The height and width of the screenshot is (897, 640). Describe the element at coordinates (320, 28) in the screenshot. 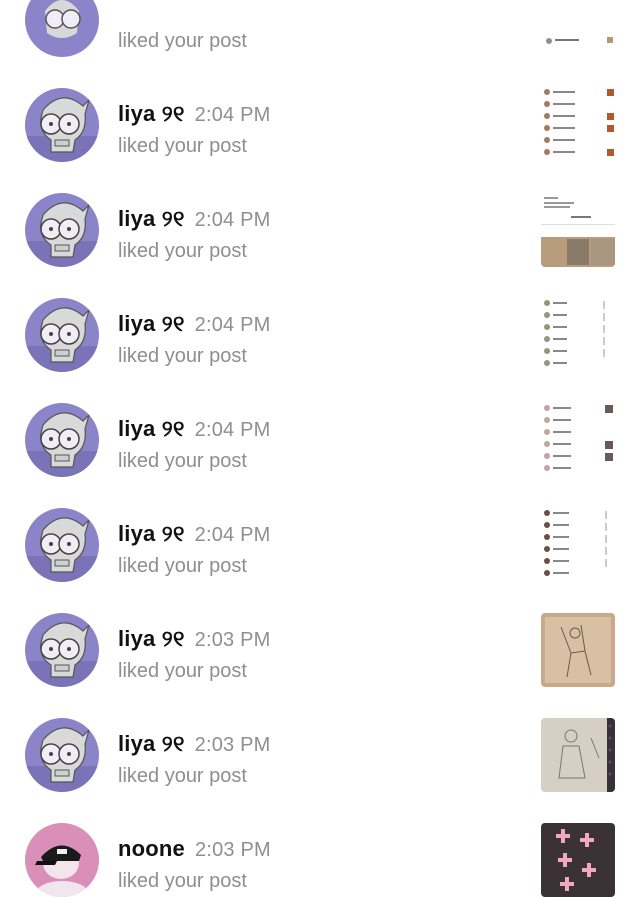

I see `notification-row: liked your post` at that location.